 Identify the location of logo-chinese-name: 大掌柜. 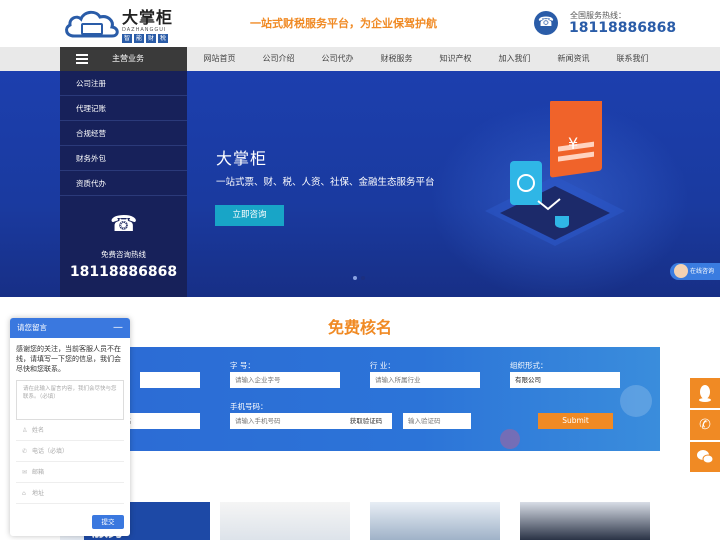
(148, 17).